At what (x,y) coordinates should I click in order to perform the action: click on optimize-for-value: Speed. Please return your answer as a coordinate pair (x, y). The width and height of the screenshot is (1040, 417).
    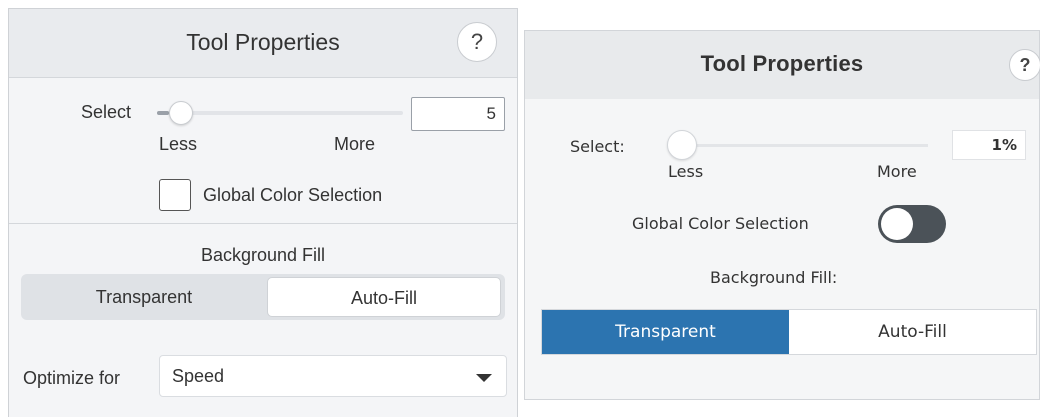
    Looking at the image, I should click on (198, 376).